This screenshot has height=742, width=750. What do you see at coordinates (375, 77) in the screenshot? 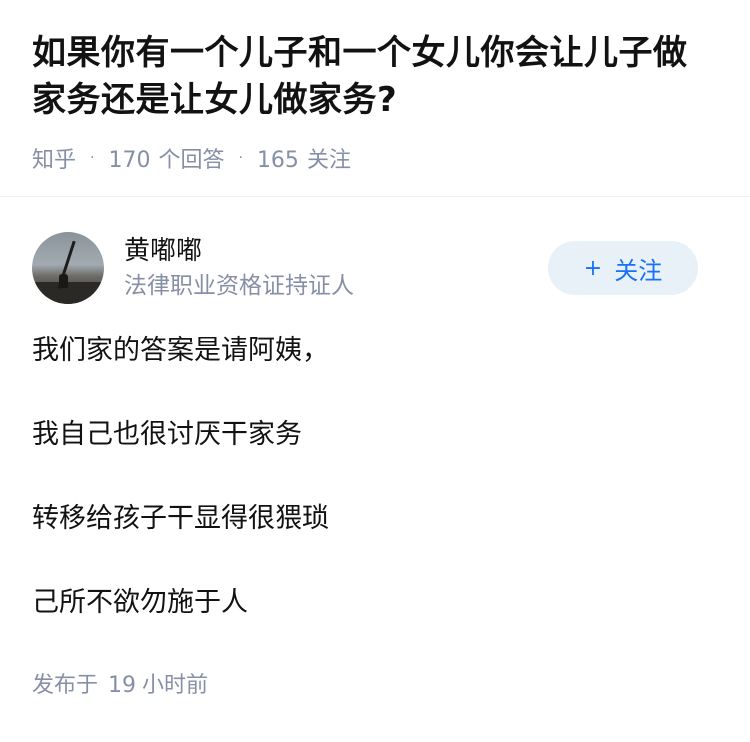
I see `question-title: 如果你有一个儿子和一个女儿你会让儿子做家务还是让女儿做家务?` at bounding box center [375, 77].